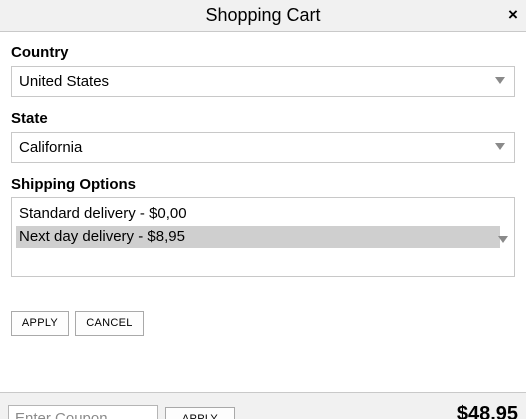 This screenshot has height=419, width=526. Describe the element at coordinates (263, 81) in the screenshot. I see `country-select: United States` at that location.